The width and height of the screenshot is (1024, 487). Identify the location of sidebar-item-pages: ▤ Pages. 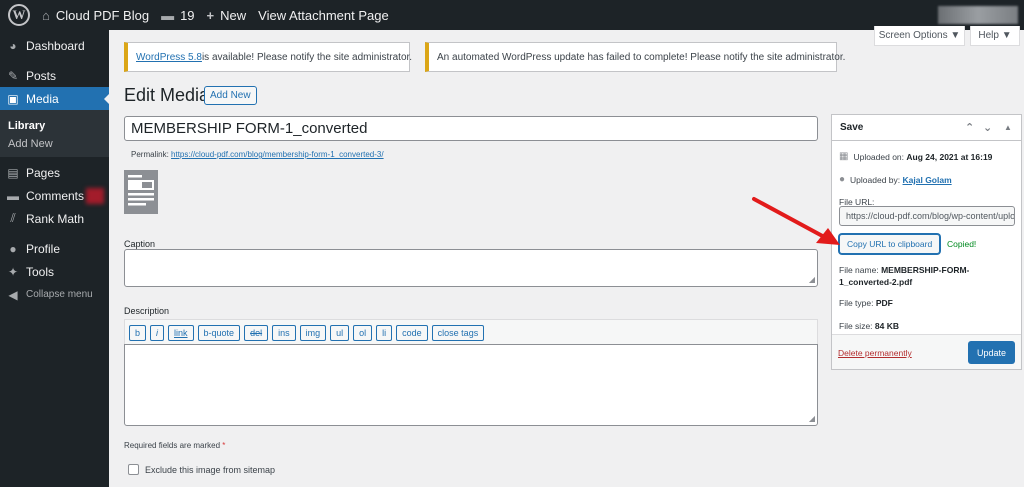
(54, 172).